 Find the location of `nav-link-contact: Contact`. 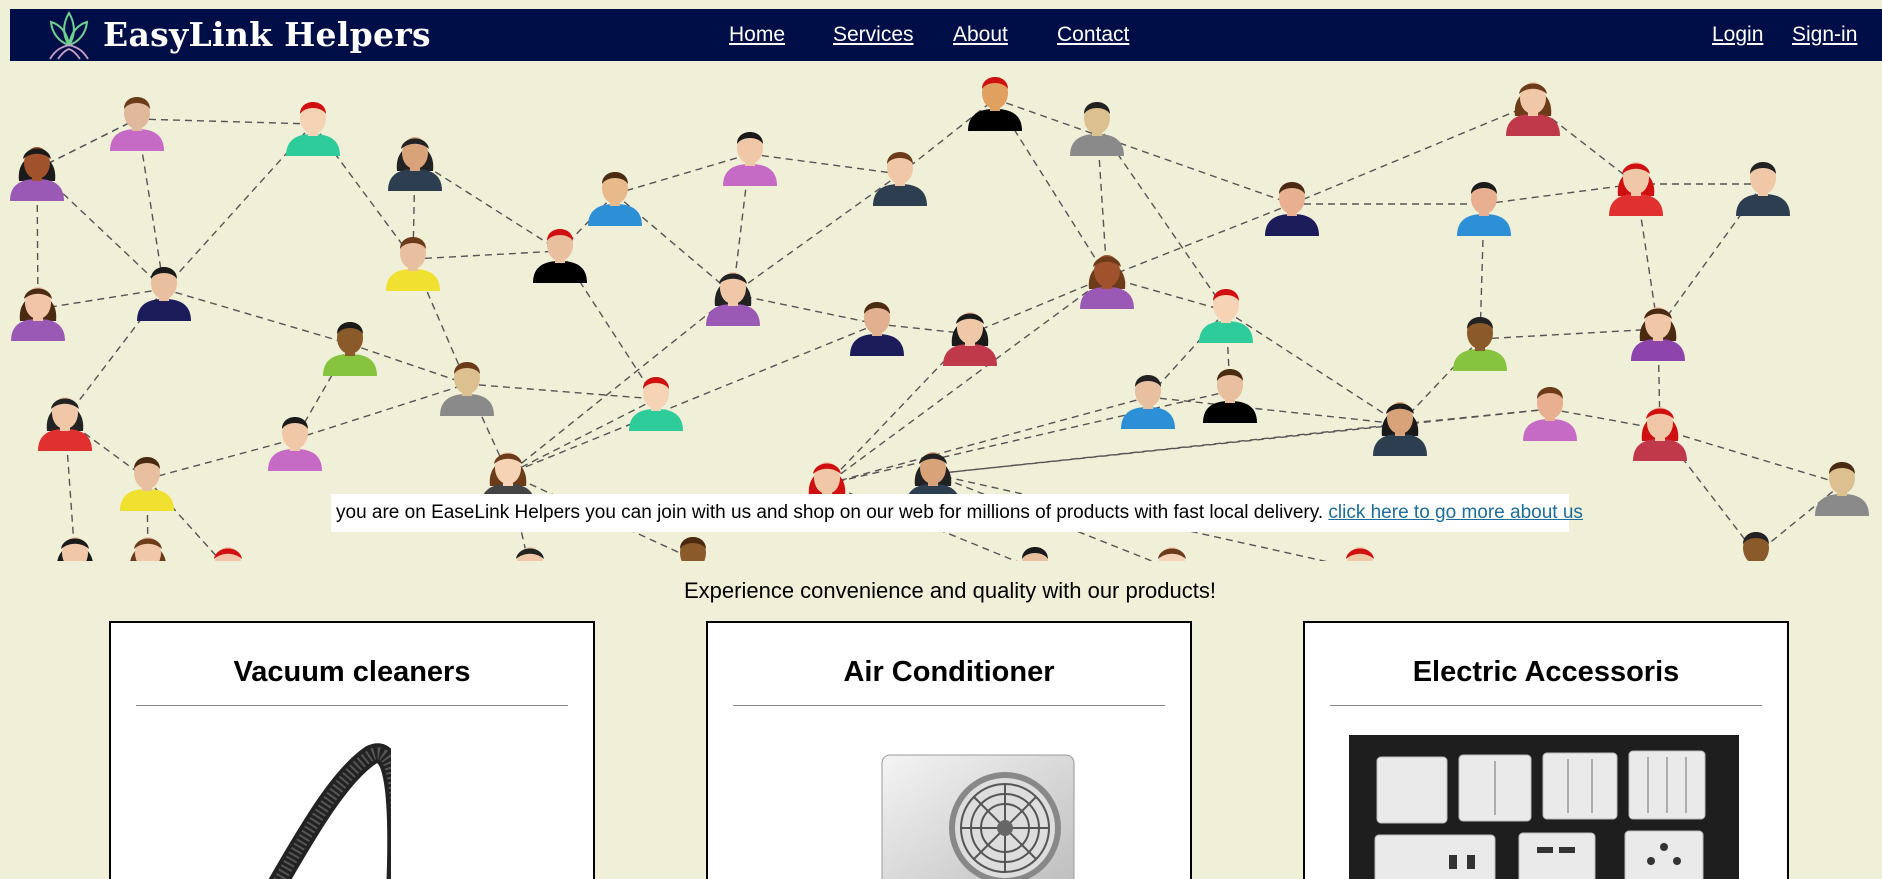

nav-link-contact: Contact is located at coordinates (1093, 35).